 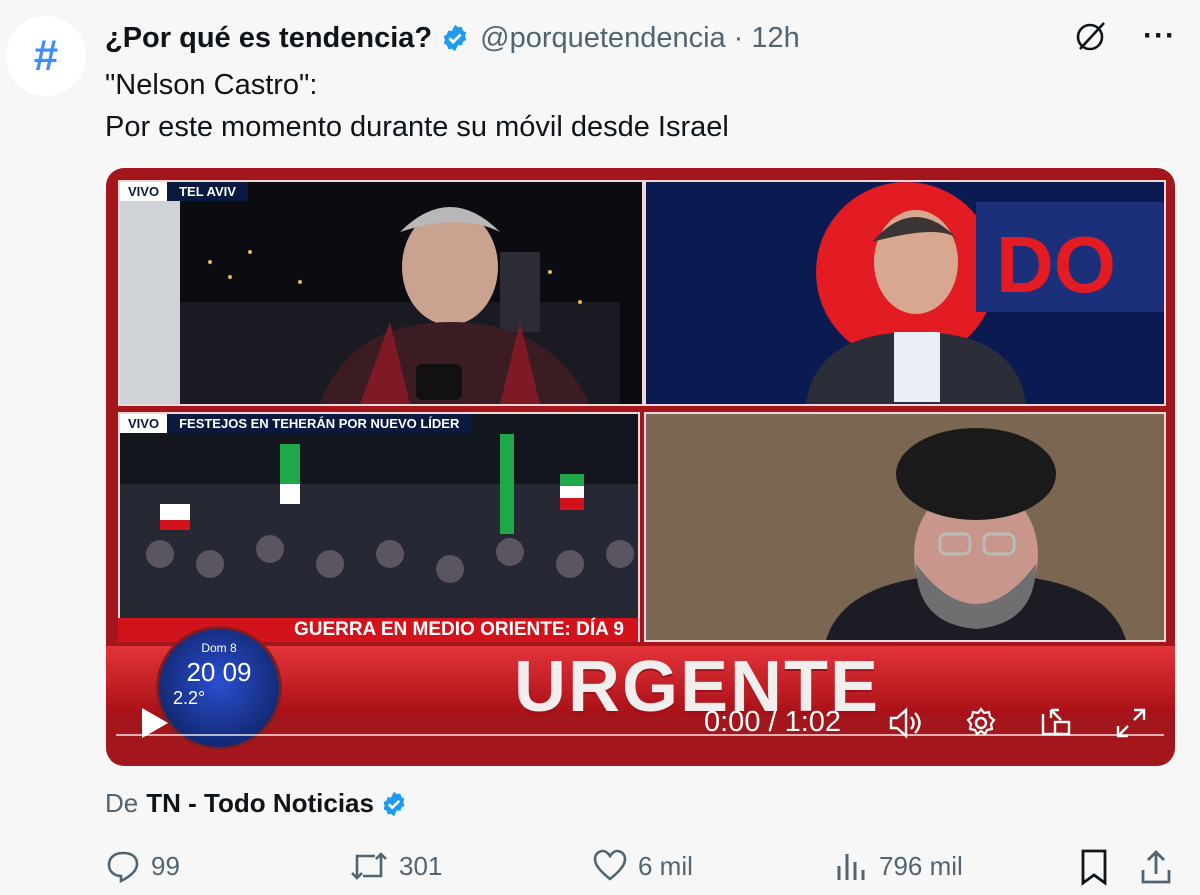 I want to click on source-account-link: TN - Todo Noticias, so click(x=260, y=803).